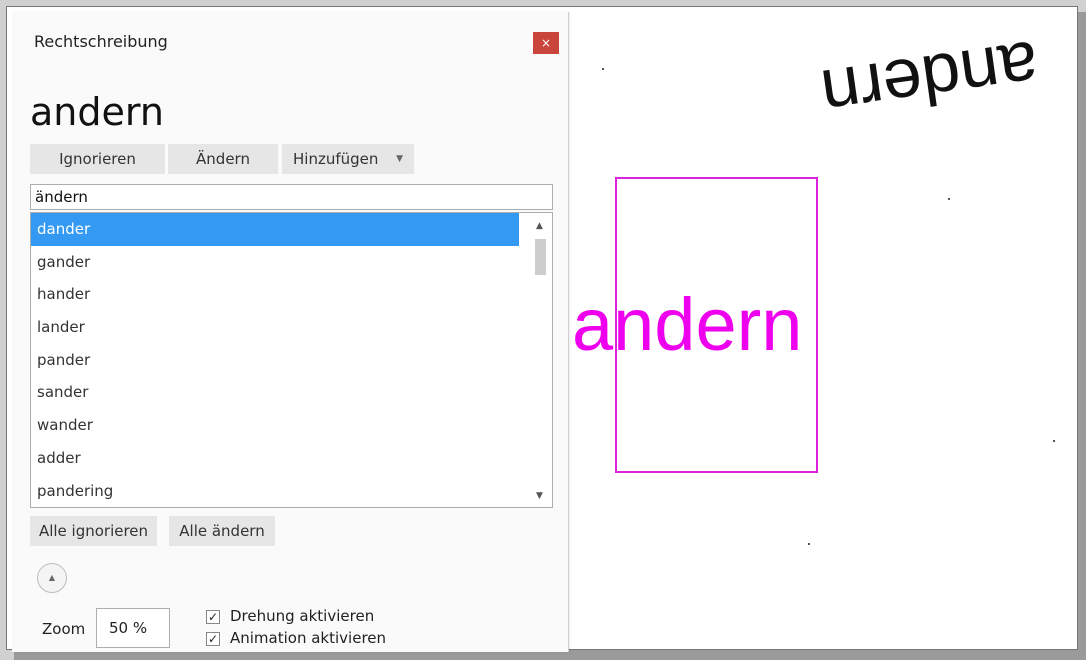  What do you see at coordinates (222, 531) in the screenshot?
I see `change-all-button: Alle ändern` at bounding box center [222, 531].